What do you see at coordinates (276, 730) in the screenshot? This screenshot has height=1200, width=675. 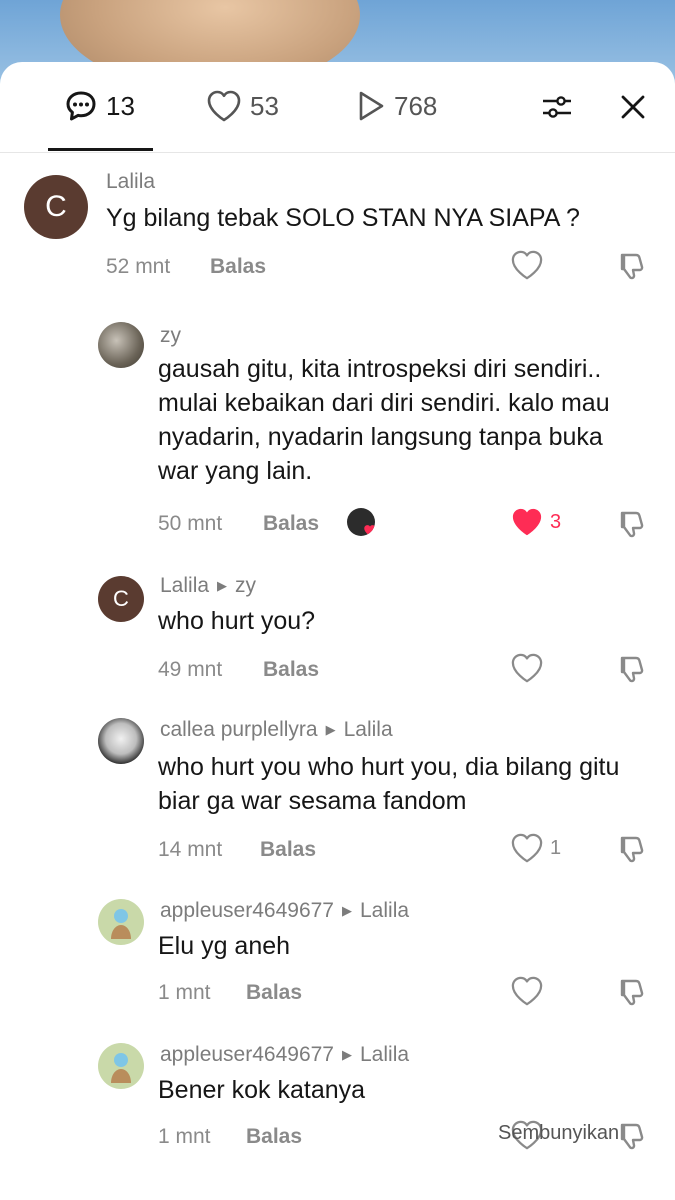 I see `comment-username: callea purplellyra ▶ Lalila` at bounding box center [276, 730].